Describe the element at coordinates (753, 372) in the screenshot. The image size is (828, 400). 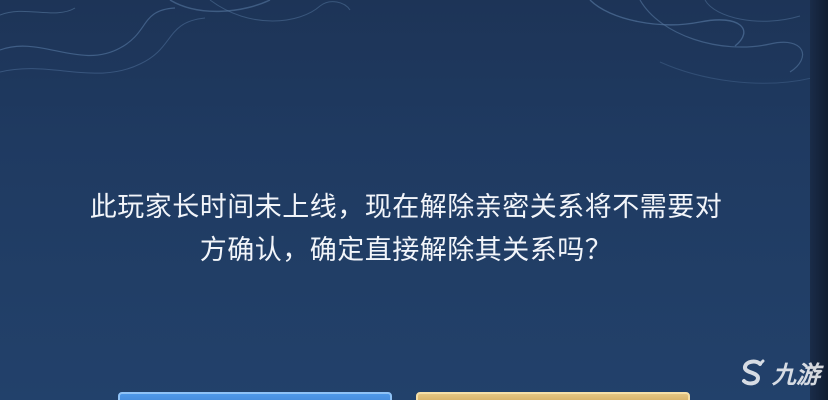
I see `s-logo-icon` at that location.